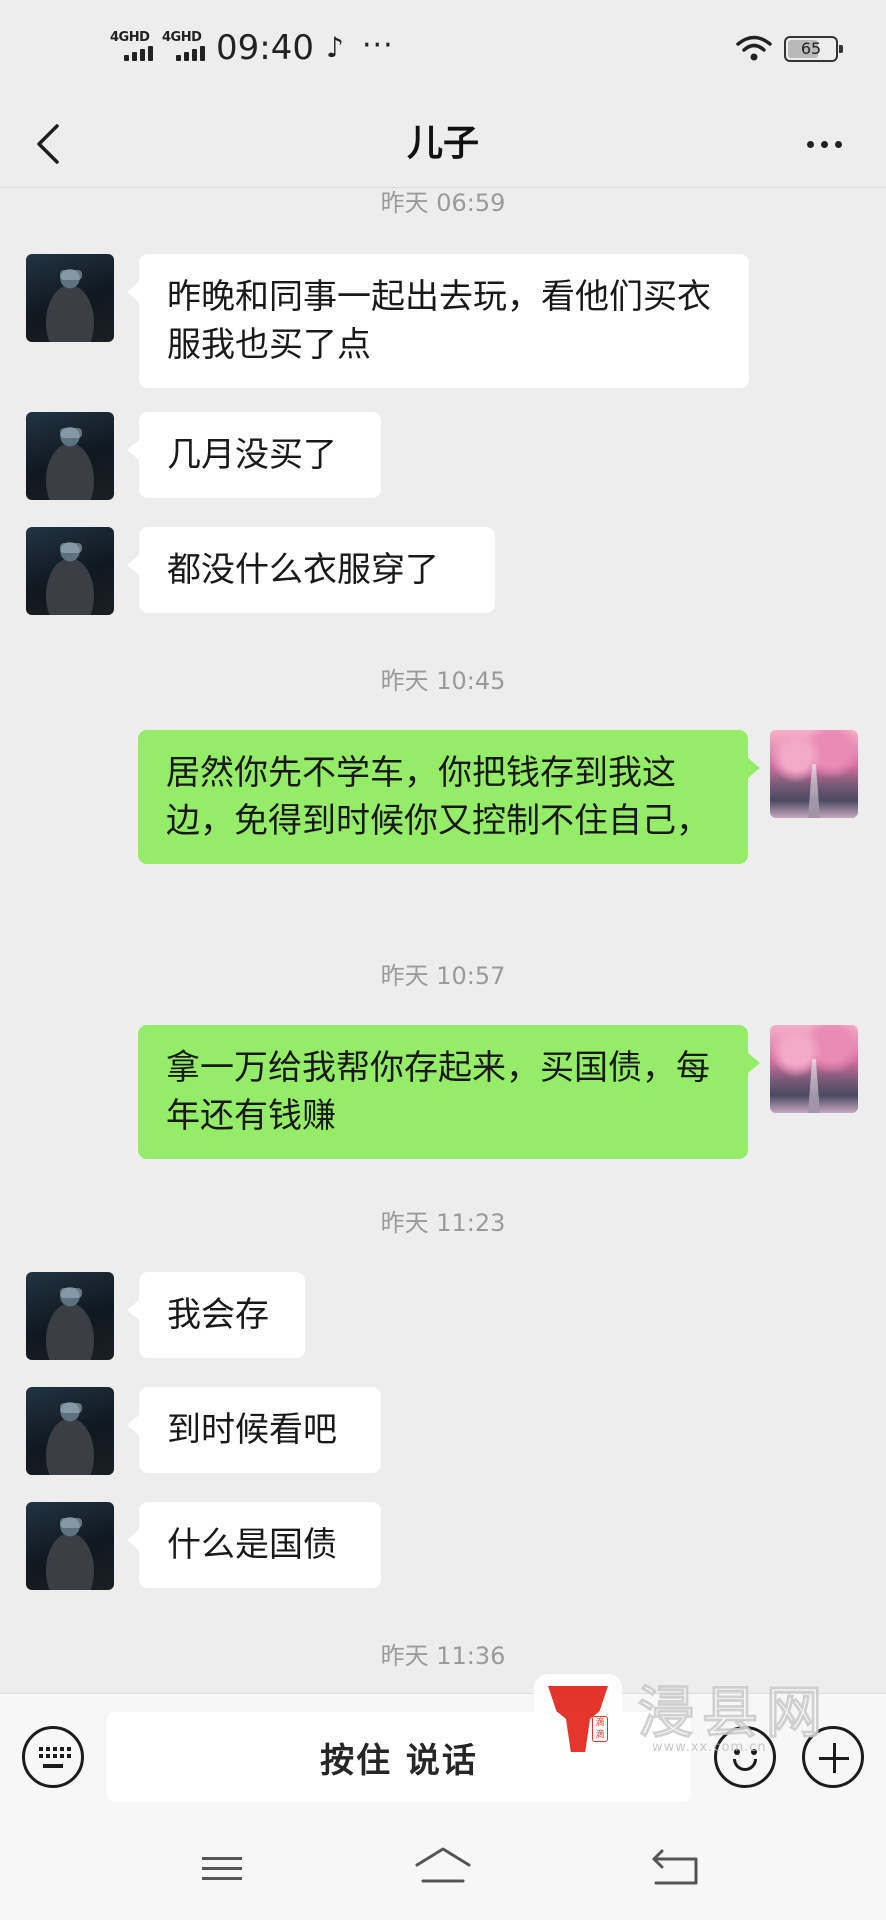  I want to click on timestamp: 昨天 06:59, so click(443, 203).